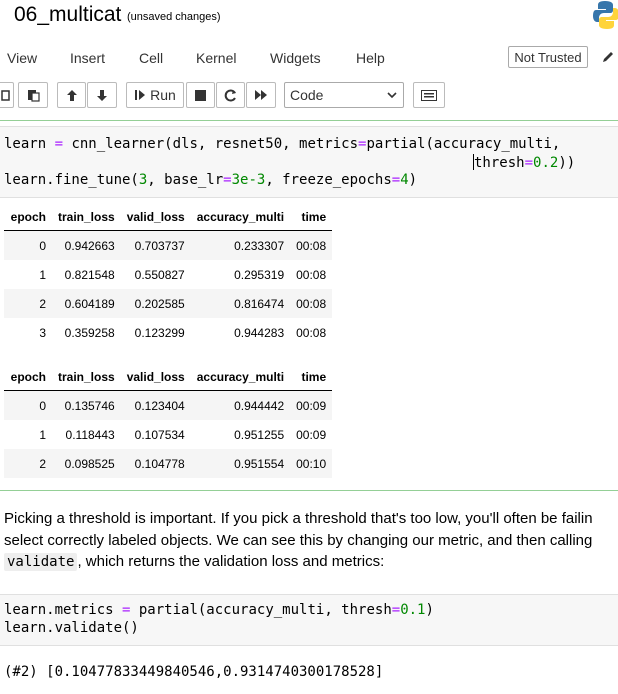  What do you see at coordinates (42, 332) in the screenshot?
I see `epoch-cell: 3` at bounding box center [42, 332].